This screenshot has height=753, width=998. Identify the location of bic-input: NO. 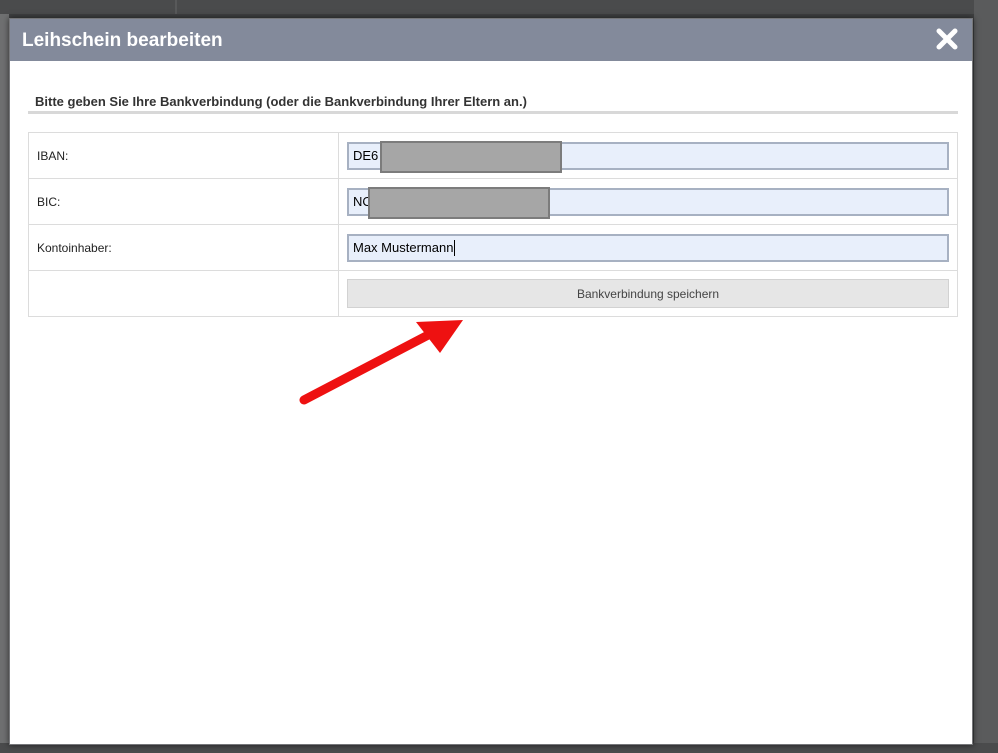
(648, 202).